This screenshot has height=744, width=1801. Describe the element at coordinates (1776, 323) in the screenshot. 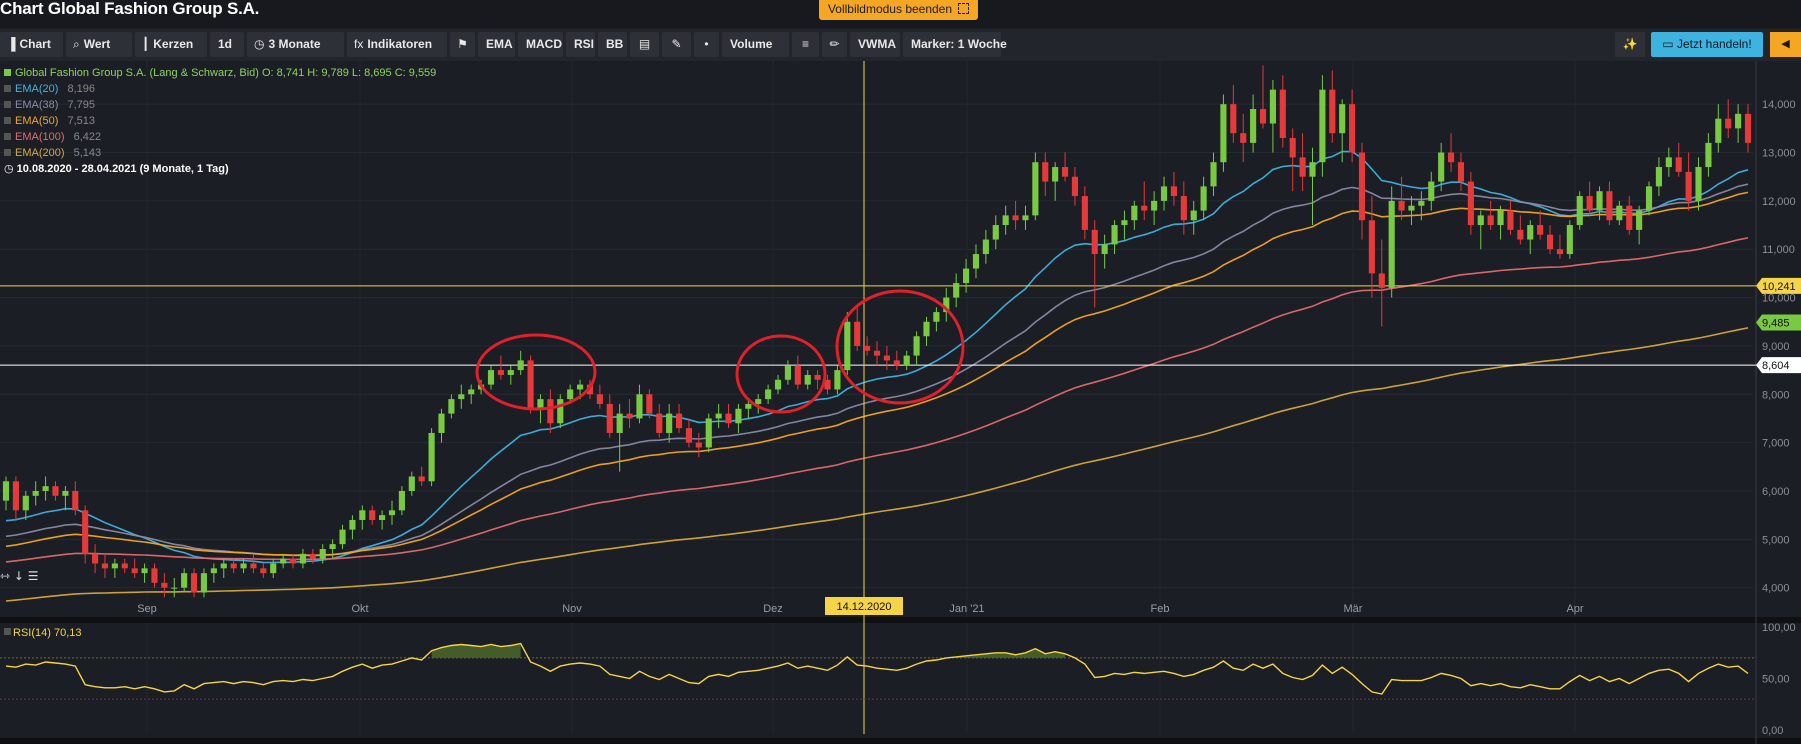

I see `price-label-text: 9,485` at that location.